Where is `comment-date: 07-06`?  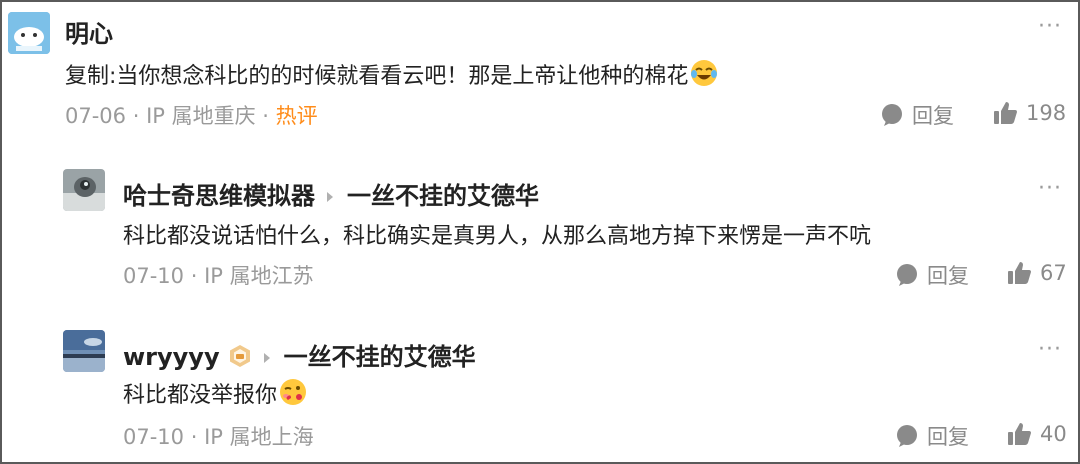 comment-date: 07-06 is located at coordinates (96, 116).